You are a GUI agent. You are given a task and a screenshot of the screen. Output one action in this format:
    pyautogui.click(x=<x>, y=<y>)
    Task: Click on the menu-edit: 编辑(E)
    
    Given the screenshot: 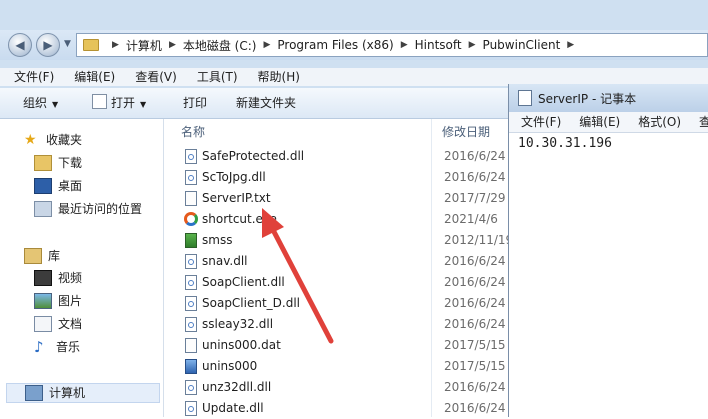 What is the action you would take?
    pyautogui.click(x=90, y=77)
    